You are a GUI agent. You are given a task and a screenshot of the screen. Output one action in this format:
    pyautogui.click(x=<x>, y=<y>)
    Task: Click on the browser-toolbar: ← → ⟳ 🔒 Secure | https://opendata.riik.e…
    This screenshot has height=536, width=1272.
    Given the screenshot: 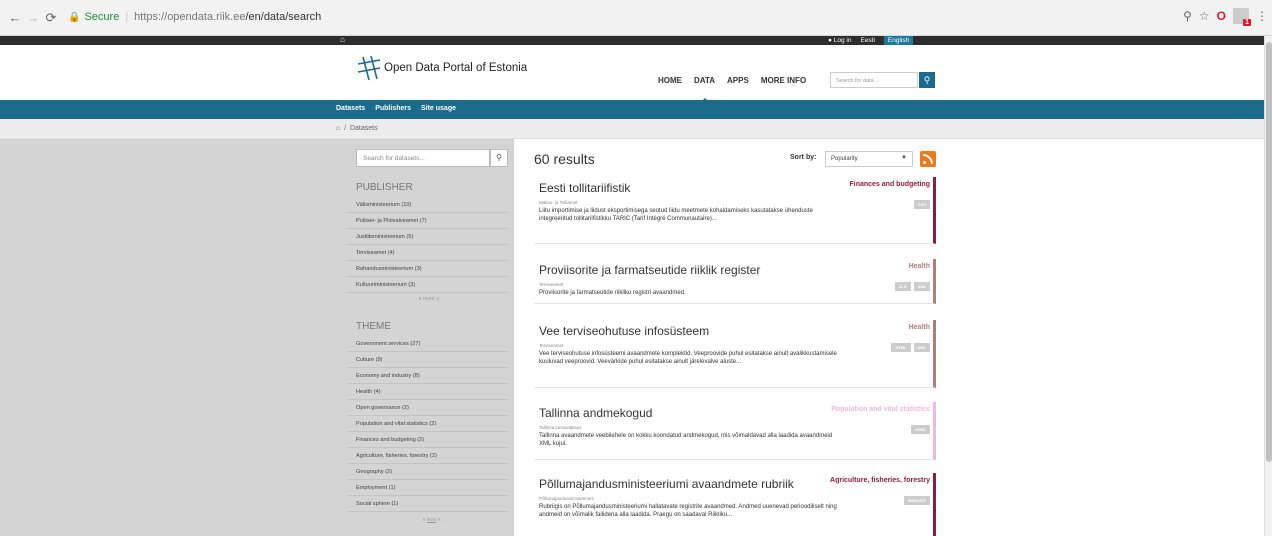 What is the action you would take?
    pyautogui.click(x=636, y=18)
    